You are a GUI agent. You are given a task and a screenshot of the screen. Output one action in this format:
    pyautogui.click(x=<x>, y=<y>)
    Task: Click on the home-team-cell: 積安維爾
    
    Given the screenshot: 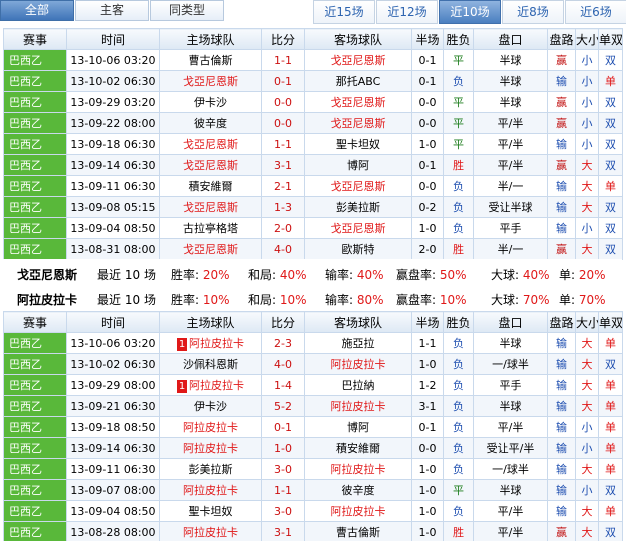 What is the action you would take?
    pyautogui.click(x=210, y=186)
    